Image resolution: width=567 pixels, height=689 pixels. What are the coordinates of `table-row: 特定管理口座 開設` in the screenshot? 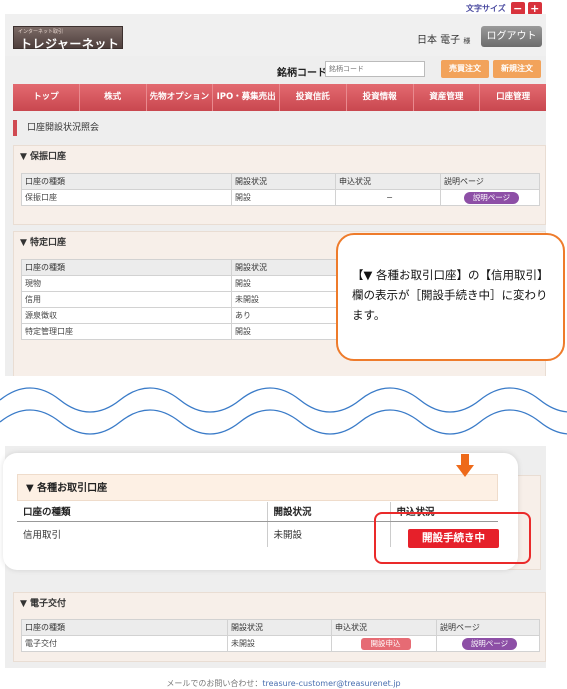 It's located at (181, 331).